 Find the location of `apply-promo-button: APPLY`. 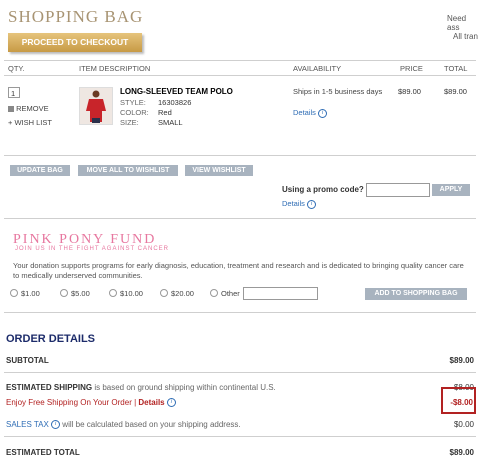

apply-promo-button: APPLY is located at coordinates (451, 190).